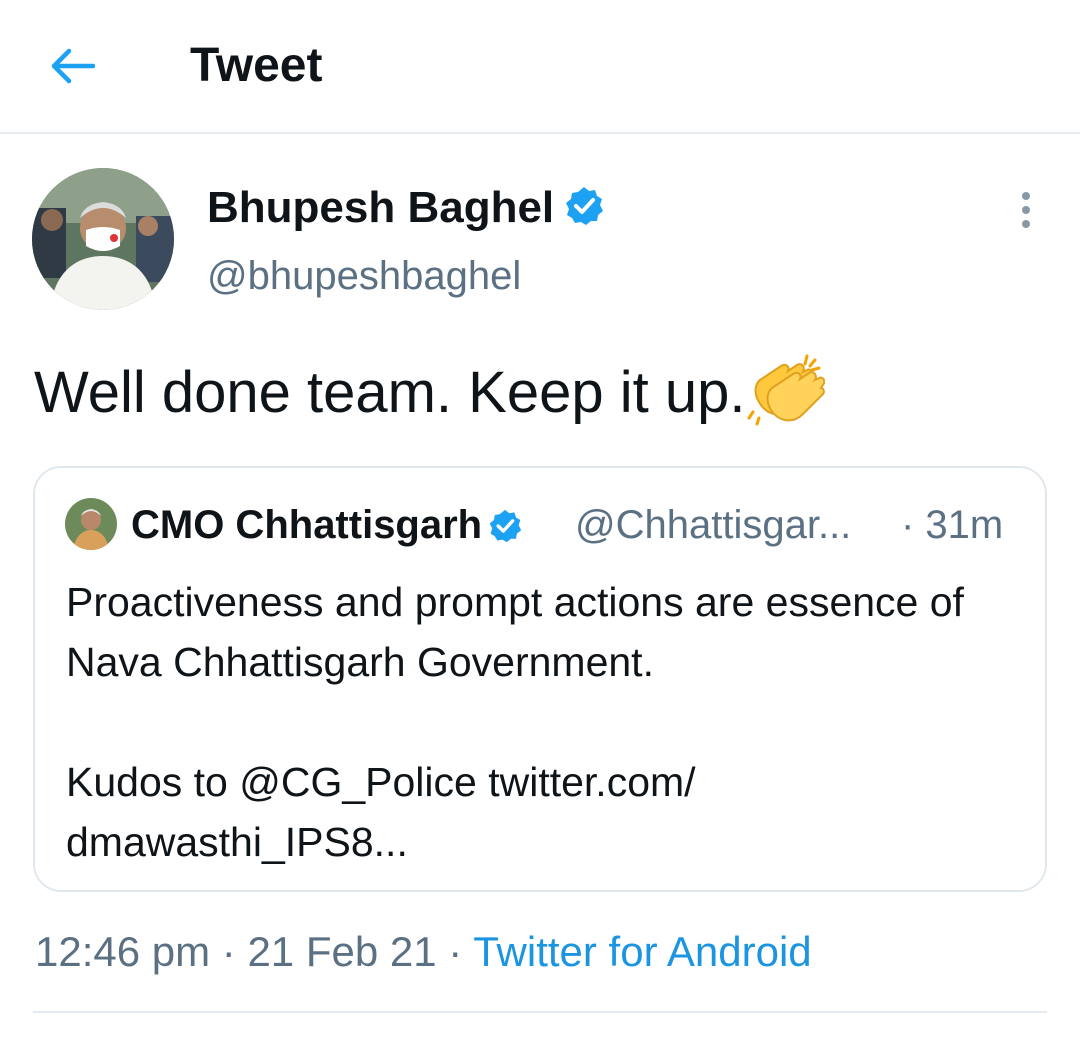 The height and width of the screenshot is (1038, 1080). What do you see at coordinates (364, 276) in the screenshot?
I see `author-handle: @bhupeshbaghel` at bounding box center [364, 276].